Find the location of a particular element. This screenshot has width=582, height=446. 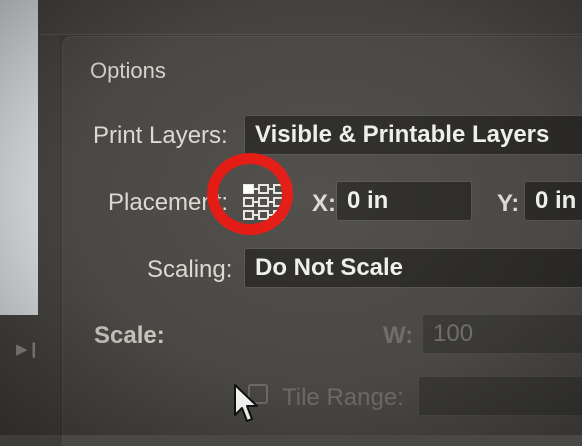

reference-point-grid-icon is located at coordinates (264, 202).